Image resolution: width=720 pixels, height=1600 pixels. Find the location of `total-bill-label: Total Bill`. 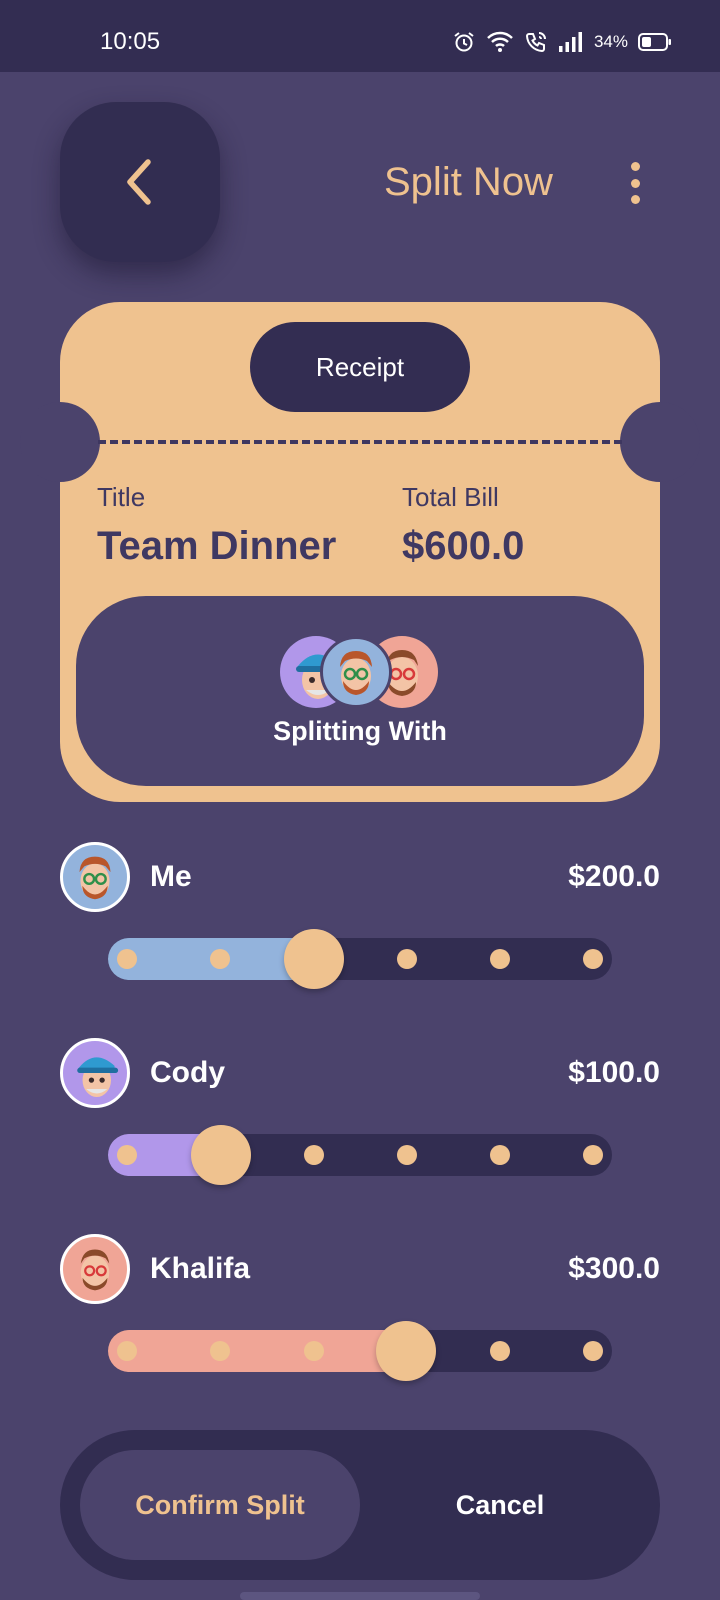

total-bill-label: Total Bill is located at coordinates (450, 497).